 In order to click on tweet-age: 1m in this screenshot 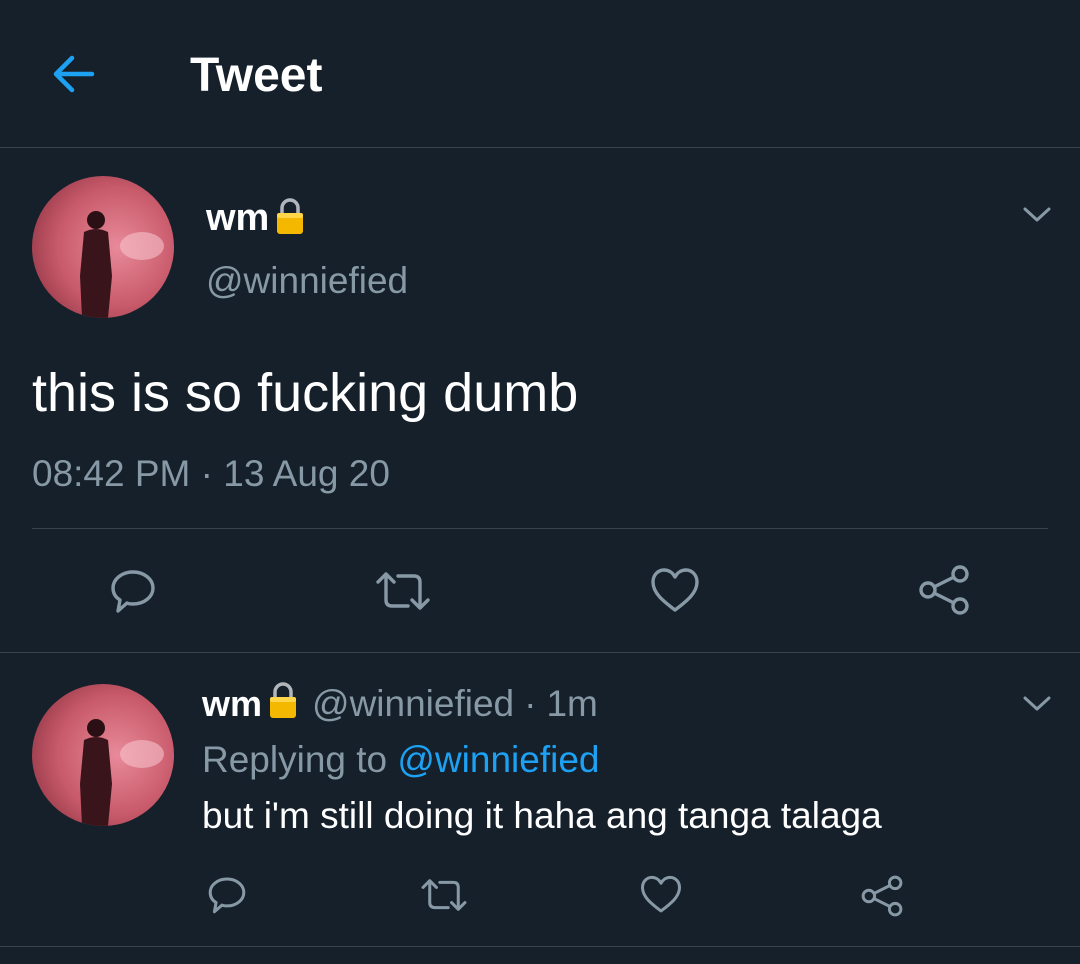, I will do `click(572, 703)`.